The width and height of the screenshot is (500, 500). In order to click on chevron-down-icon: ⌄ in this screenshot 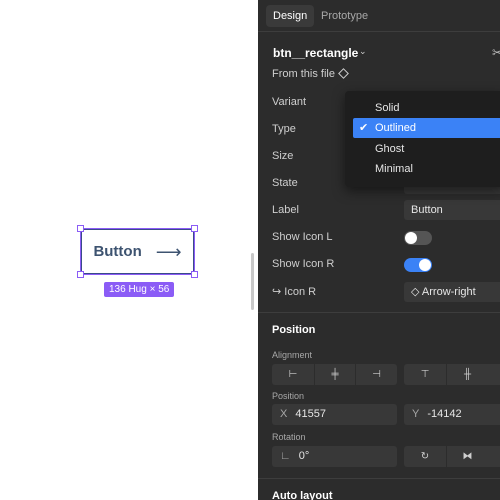, I will do `click(363, 51)`.